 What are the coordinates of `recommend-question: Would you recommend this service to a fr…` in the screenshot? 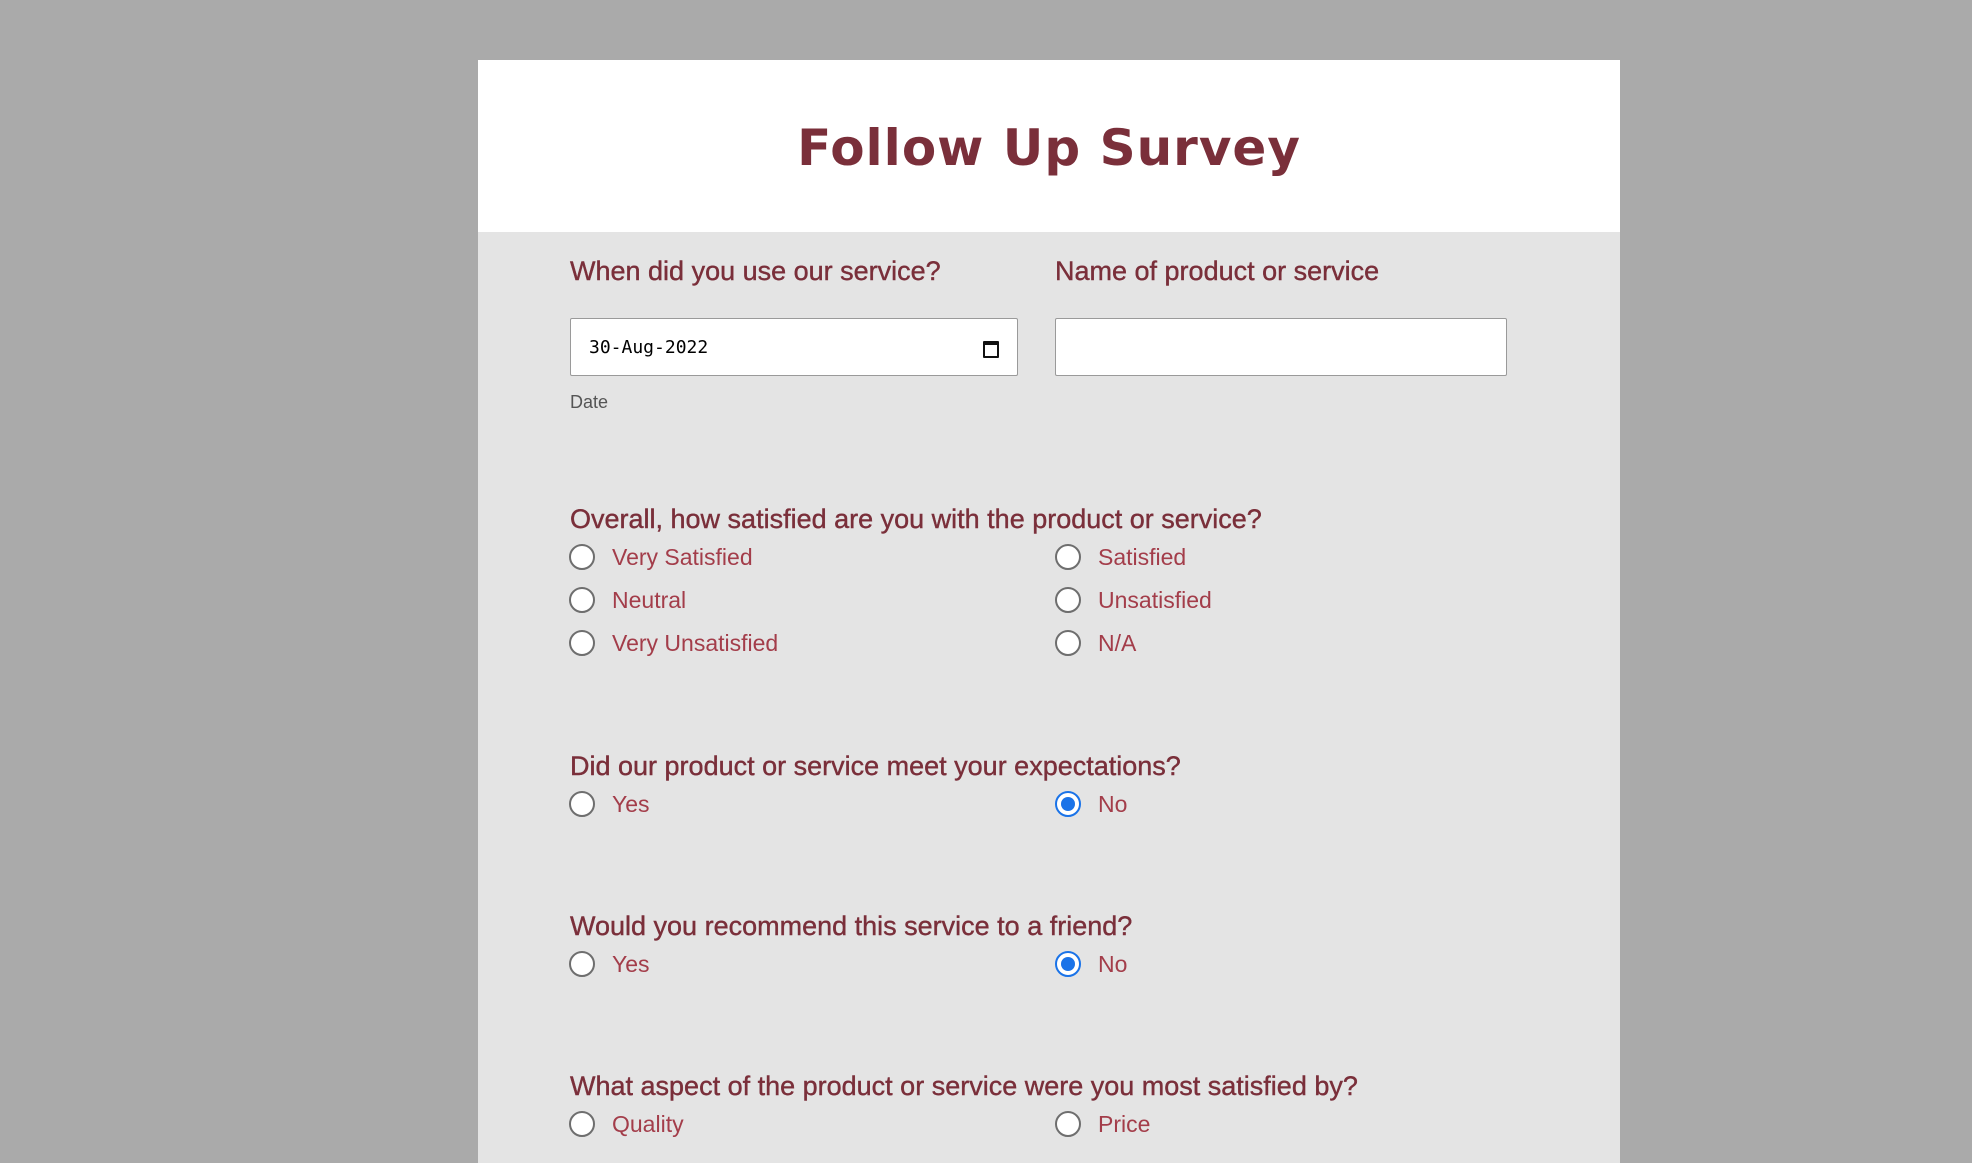 It's located at (851, 926).